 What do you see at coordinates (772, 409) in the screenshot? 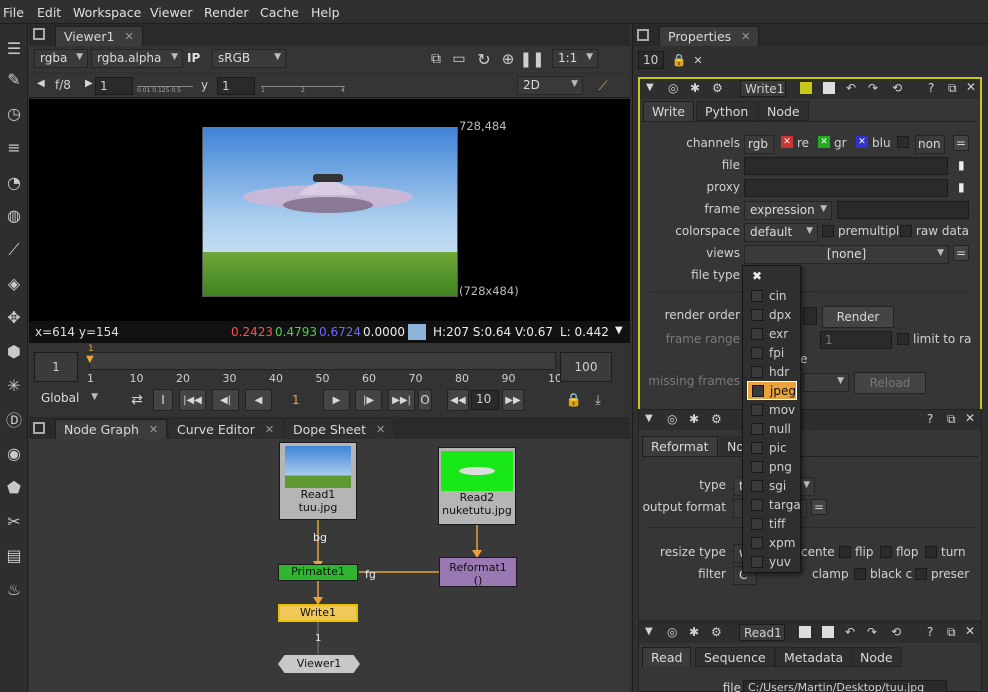
I see `file-type-option-mov: mov` at bounding box center [772, 409].